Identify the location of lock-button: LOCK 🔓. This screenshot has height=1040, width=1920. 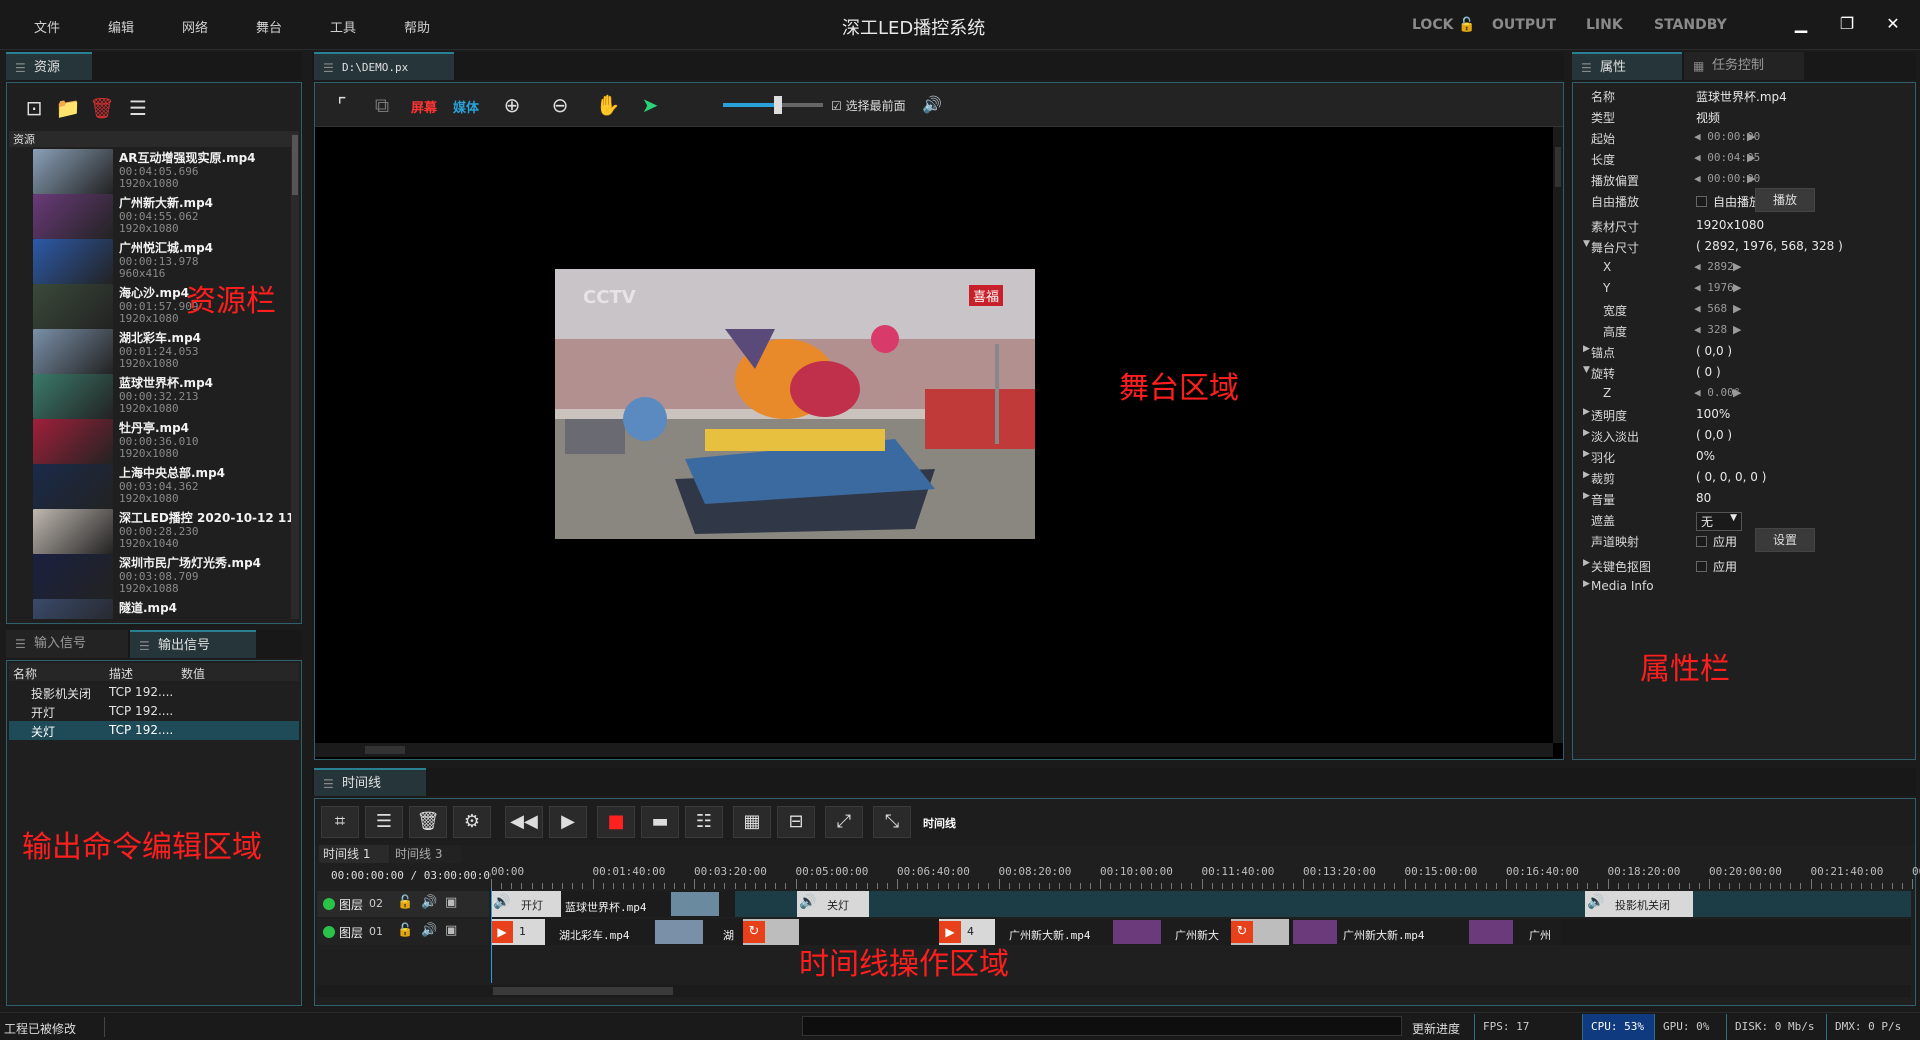
(1444, 25).